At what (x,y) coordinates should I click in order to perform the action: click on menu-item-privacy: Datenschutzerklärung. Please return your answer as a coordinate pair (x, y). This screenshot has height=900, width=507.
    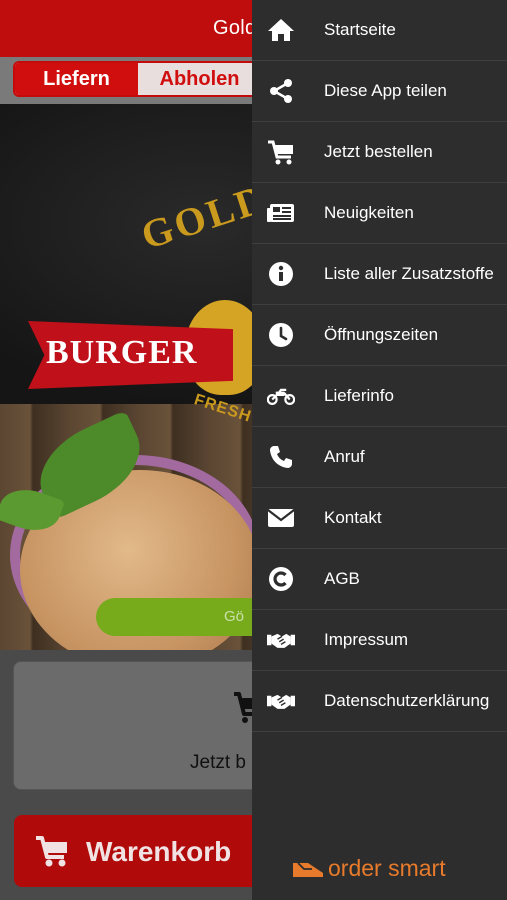
    Looking at the image, I should click on (379, 701).